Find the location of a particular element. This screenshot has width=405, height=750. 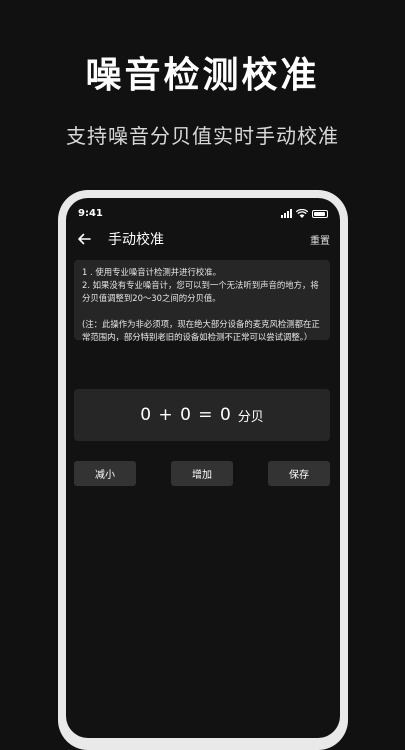

promo-title: 噪音检测校准 is located at coordinates (202, 75).